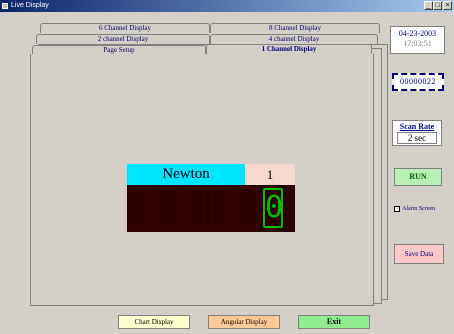  Describe the element at coordinates (419, 209) in the screenshot. I see `alarm-label: Alarm Screen` at that location.